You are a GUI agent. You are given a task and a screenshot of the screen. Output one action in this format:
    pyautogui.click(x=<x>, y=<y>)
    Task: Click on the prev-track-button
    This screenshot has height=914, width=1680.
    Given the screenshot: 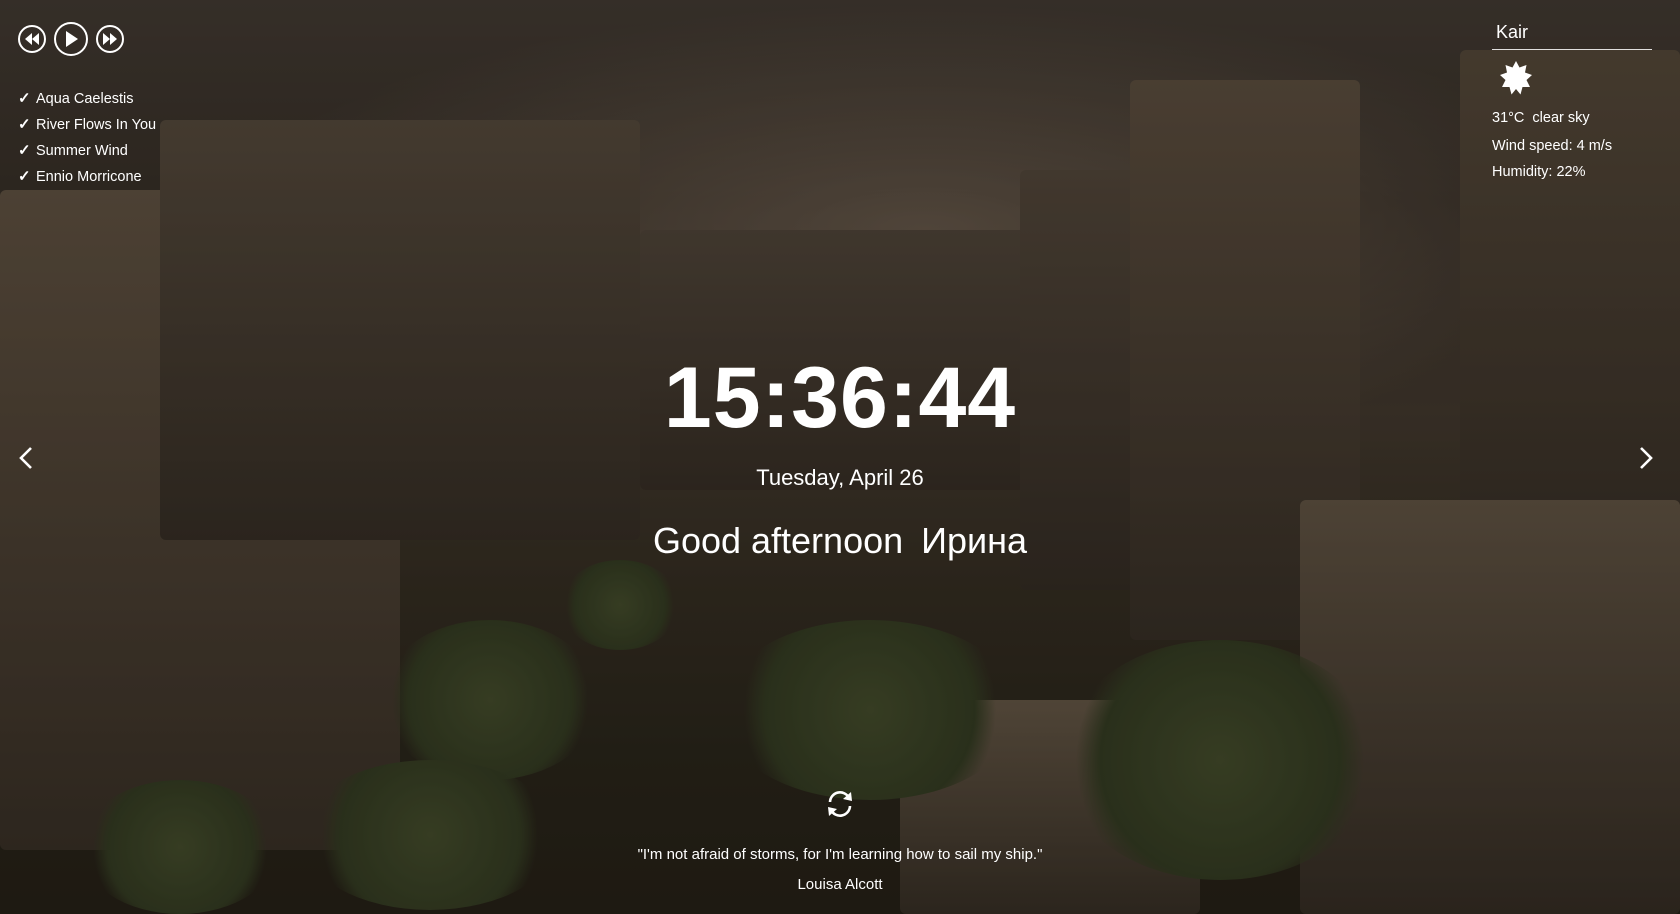 What is the action you would take?
    pyautogui.click(x=32, y=39)
    